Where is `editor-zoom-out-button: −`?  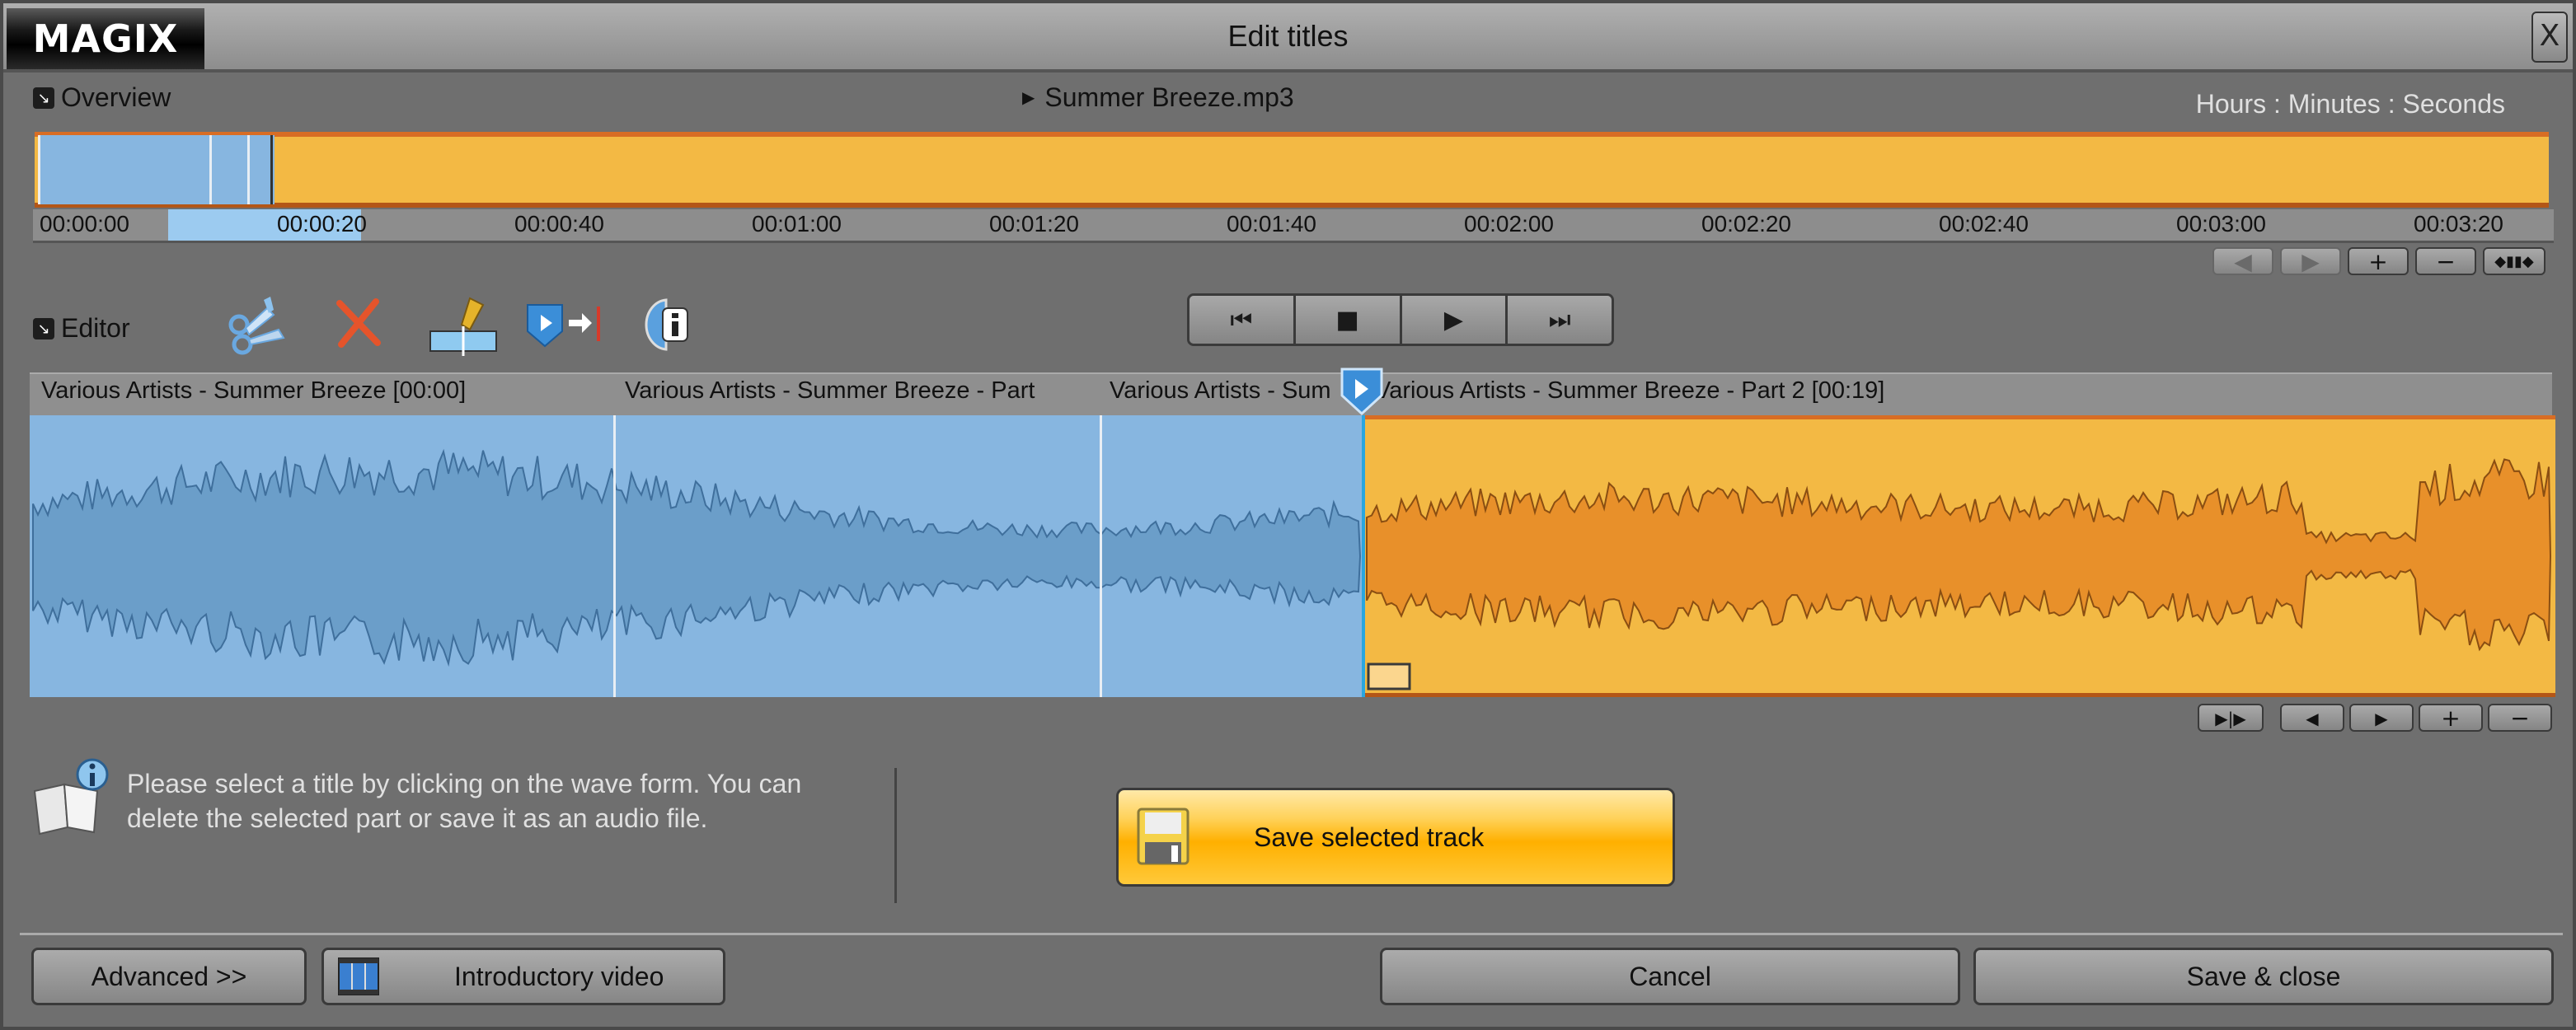 editor-zoom-out-button: − is located at coordinates (2520, 718).